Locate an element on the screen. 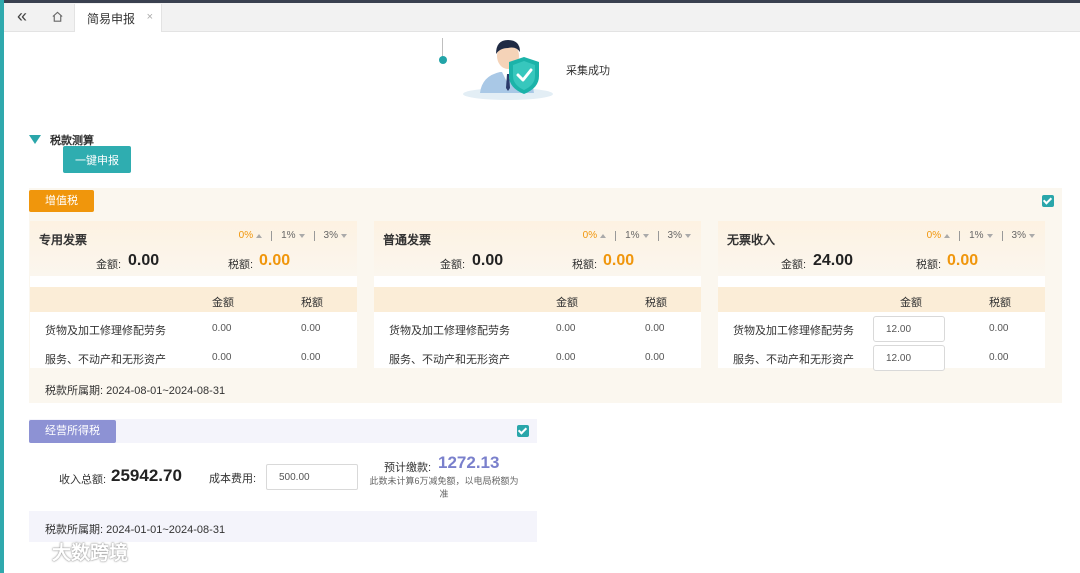 Image resolution: width=1080 pixels, height=573 pixels. tab-bar: « 简易申报 × is located at coordinates (542, 17).